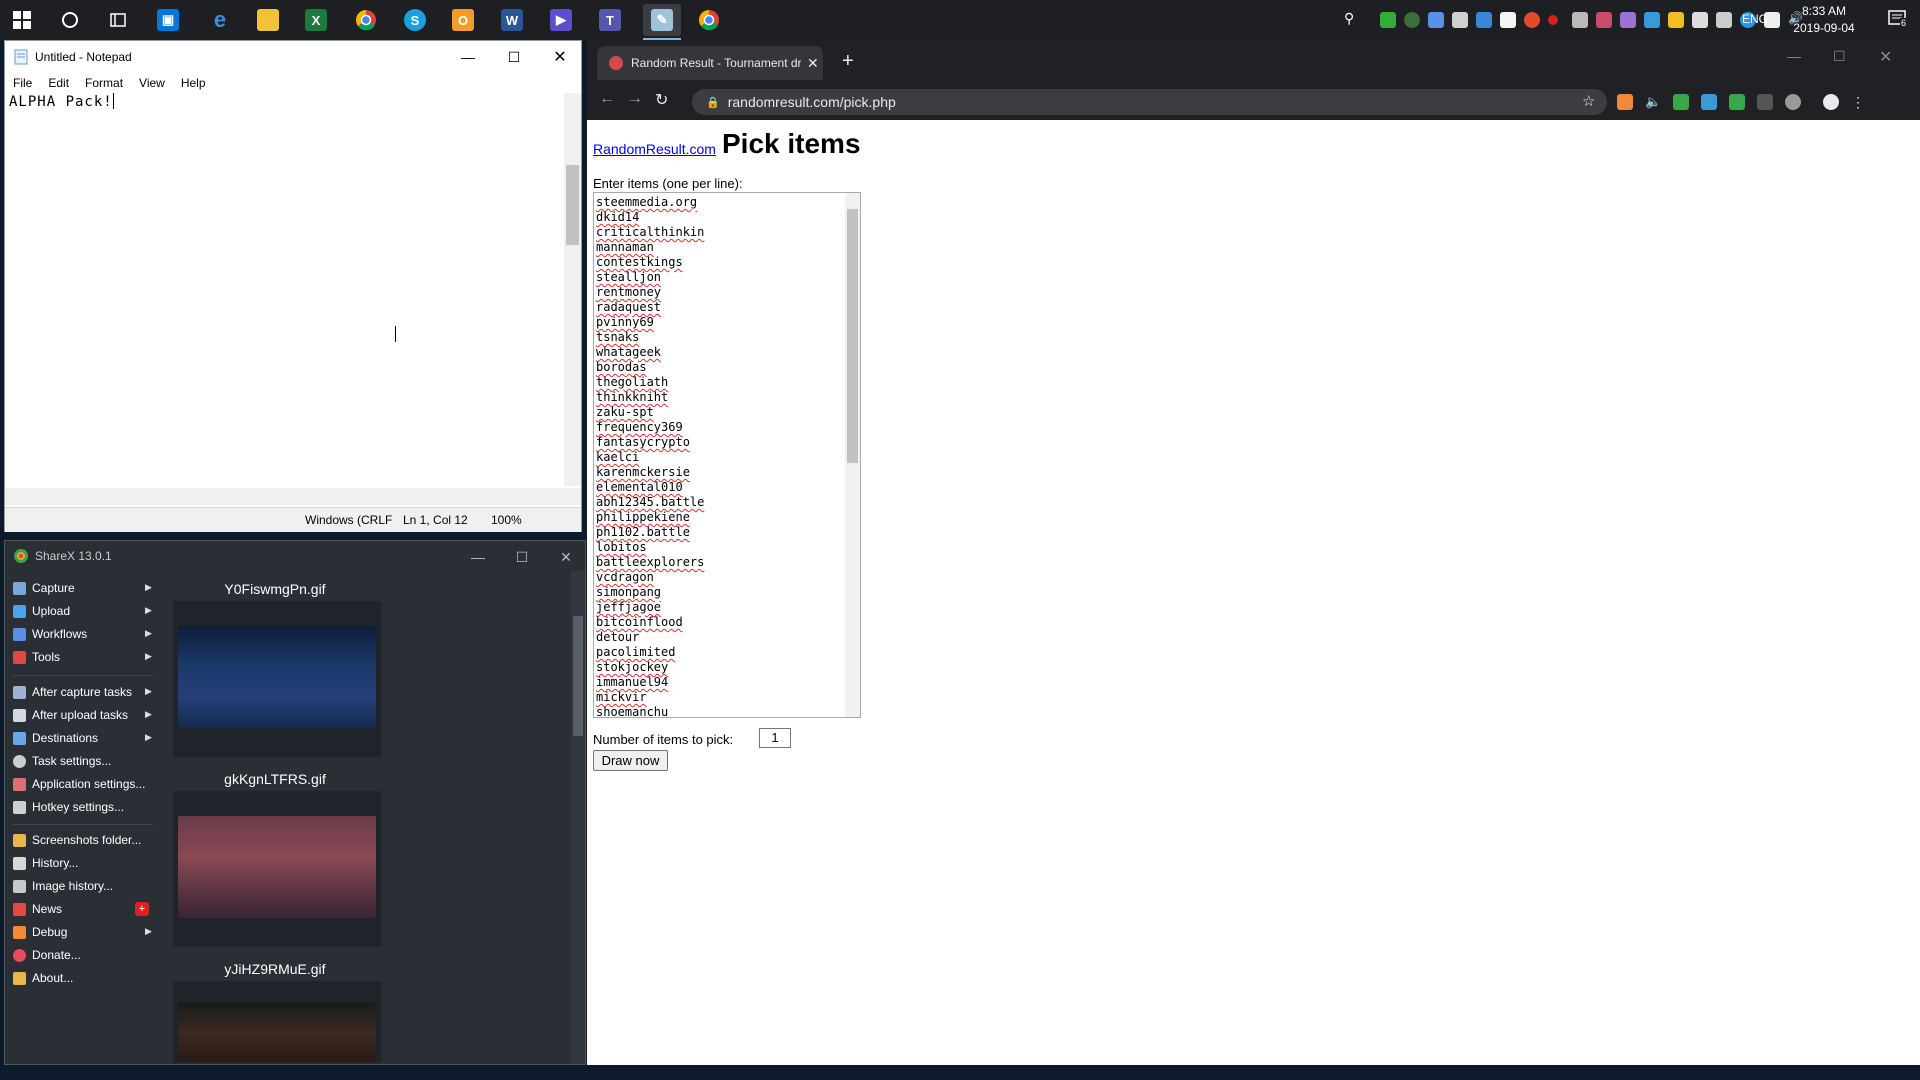 This screenshot has height=1080, width=1920. Describe the element at coordinates (1412, 20) in the screenshot. I see `tray-circle-icon` at that location.